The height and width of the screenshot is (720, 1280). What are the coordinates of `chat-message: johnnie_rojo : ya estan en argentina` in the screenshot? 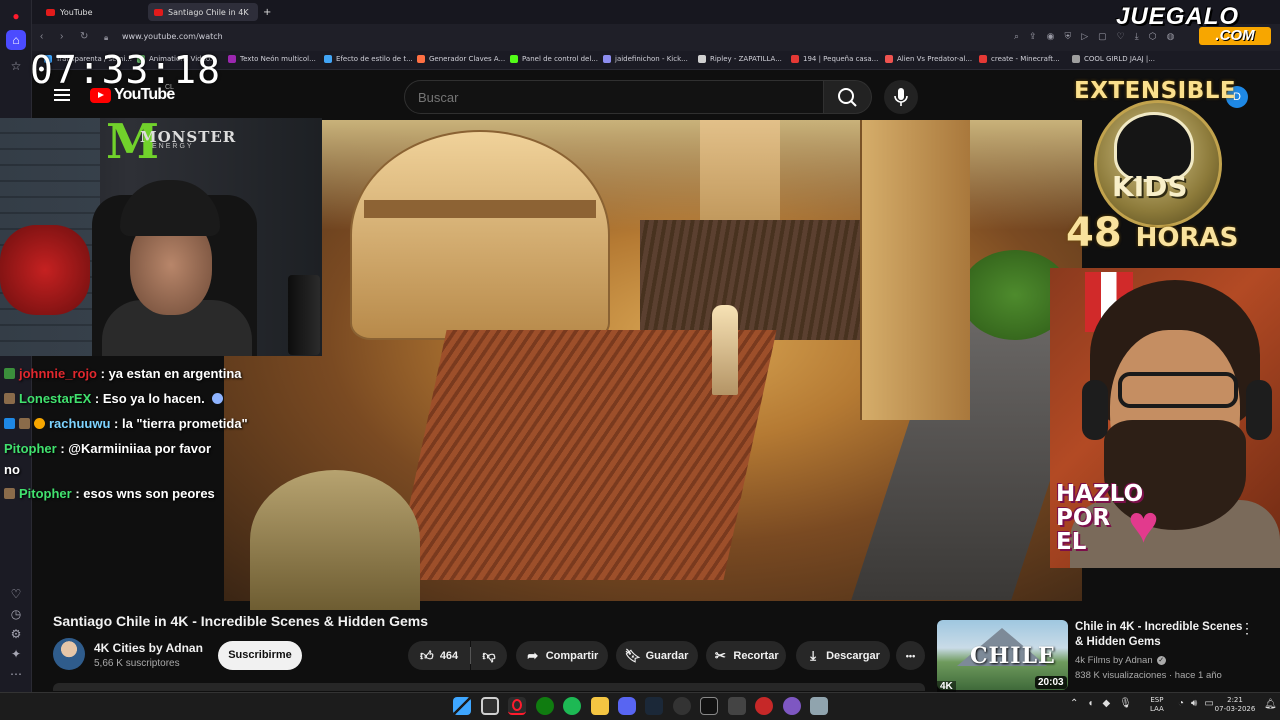 It's located at (123, 373).